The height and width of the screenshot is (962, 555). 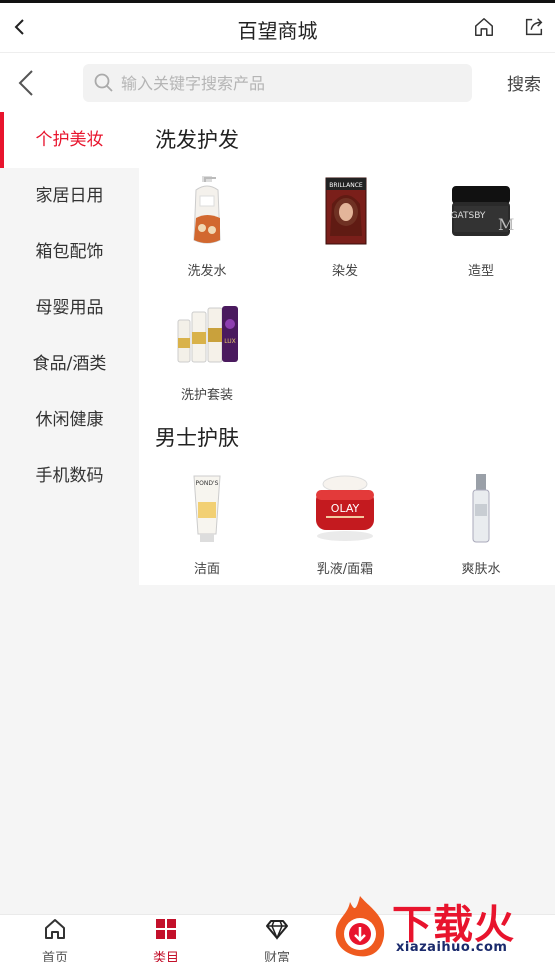 I want to click on sidebar-item-personal-care: 个护美妆, so click(x=69, y=140).